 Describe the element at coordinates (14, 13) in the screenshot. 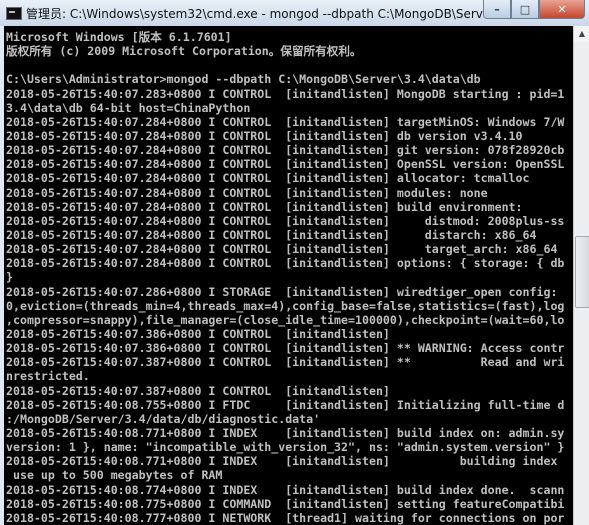

I see `cmd-icon` at that location.